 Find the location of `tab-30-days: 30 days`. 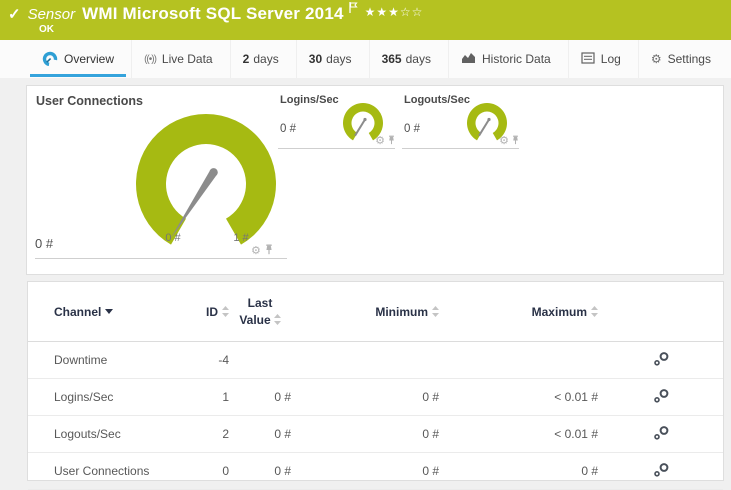

tab-30-days: 30 days is located at coordinates (329, 59).